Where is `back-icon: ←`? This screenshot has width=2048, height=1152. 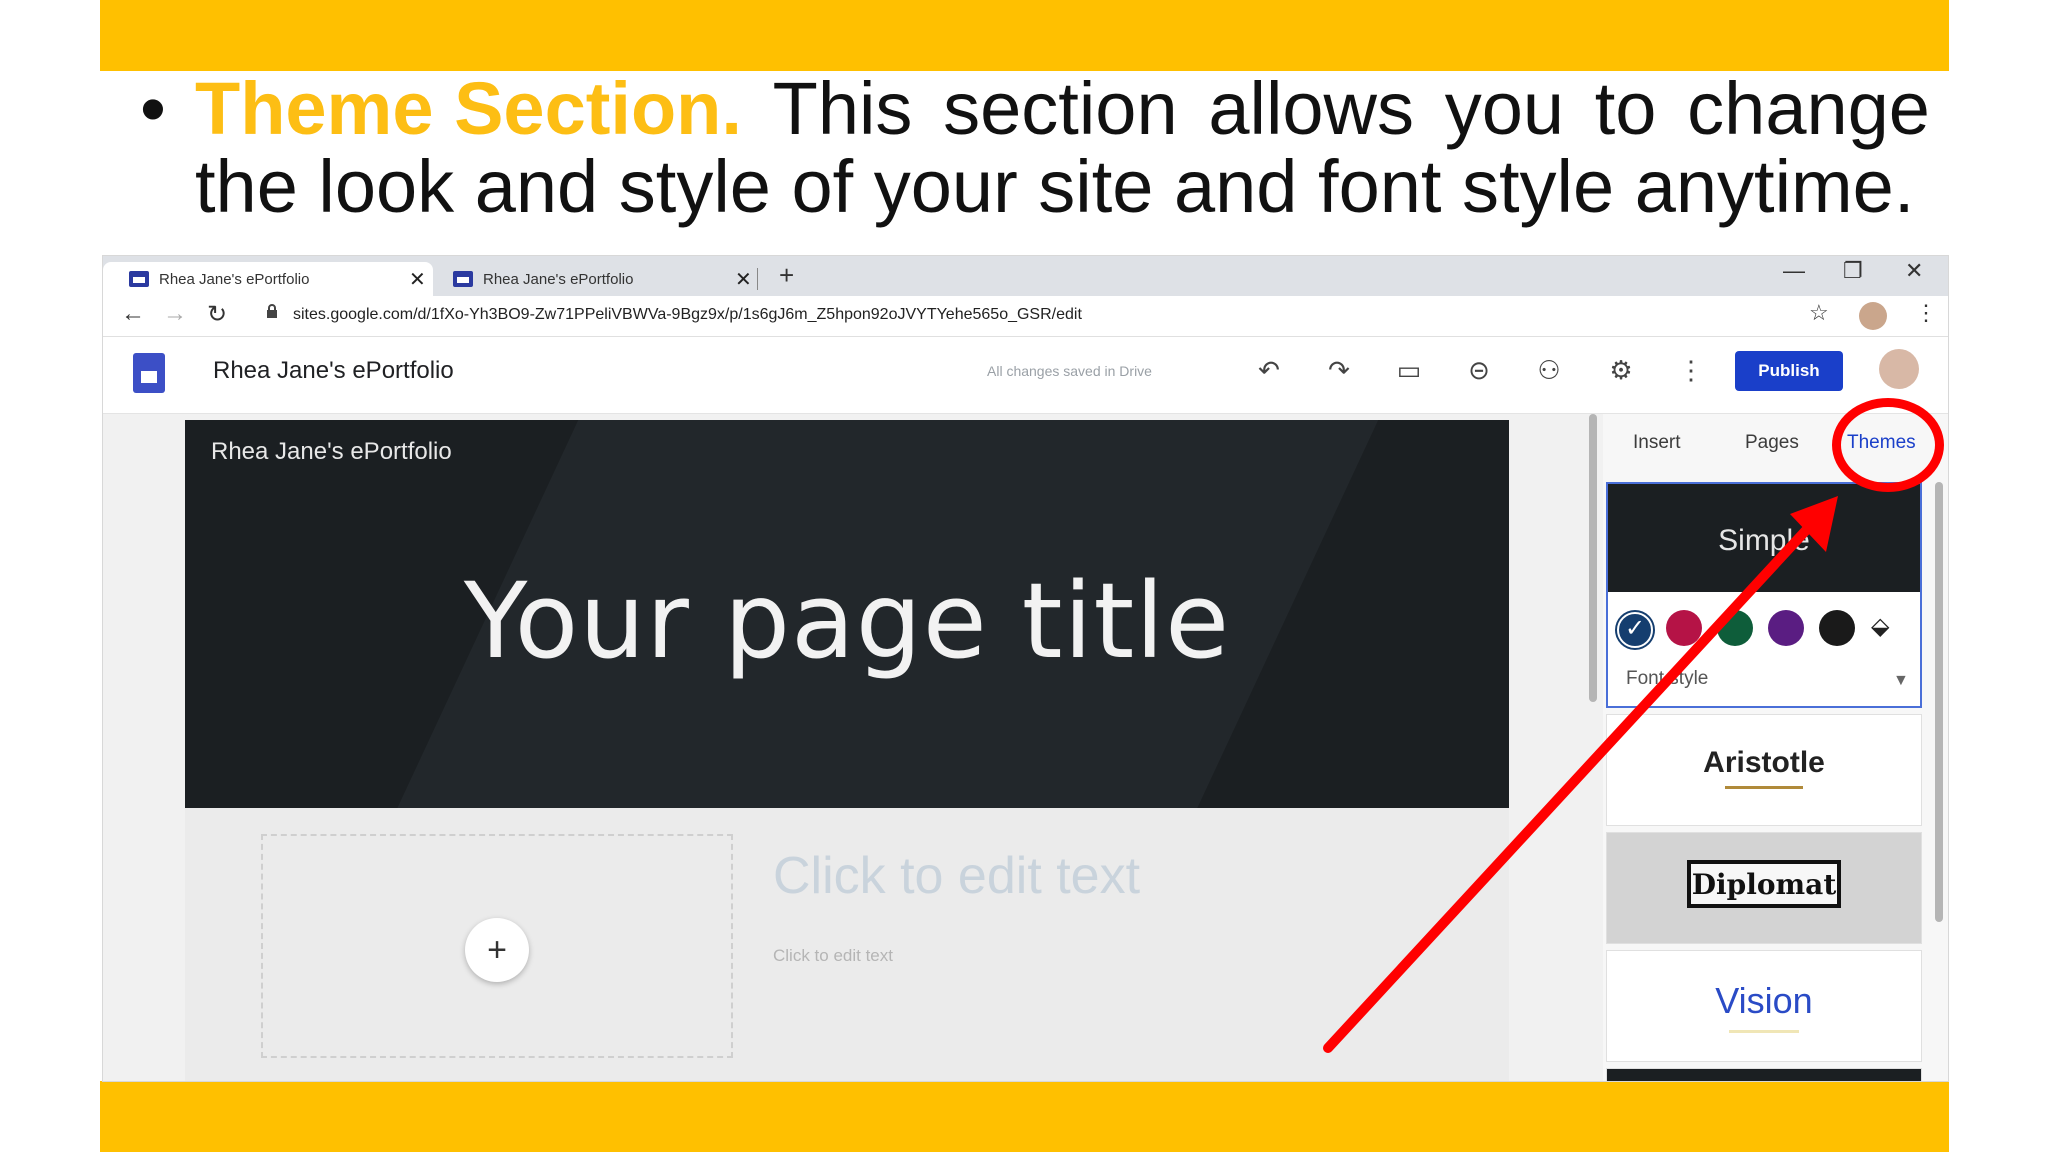
back-icon: ← is located at coordinates (133, 314).